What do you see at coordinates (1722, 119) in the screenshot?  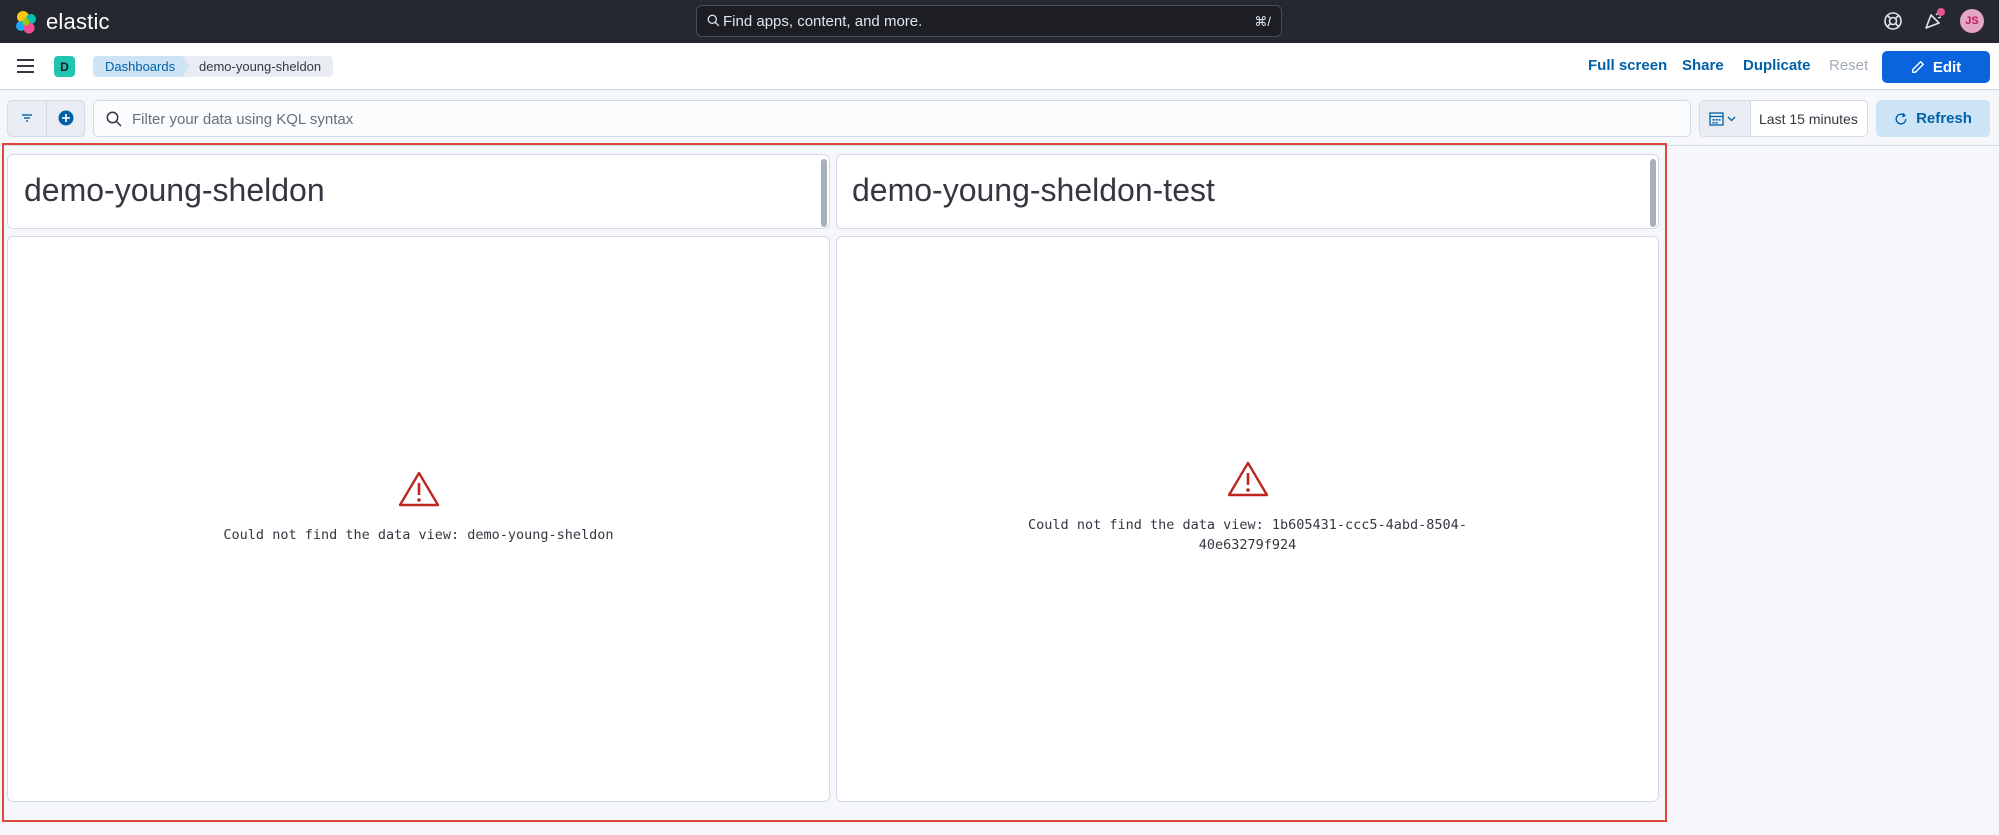 I see `calendar-icon` at bounding box center [1722, 119].